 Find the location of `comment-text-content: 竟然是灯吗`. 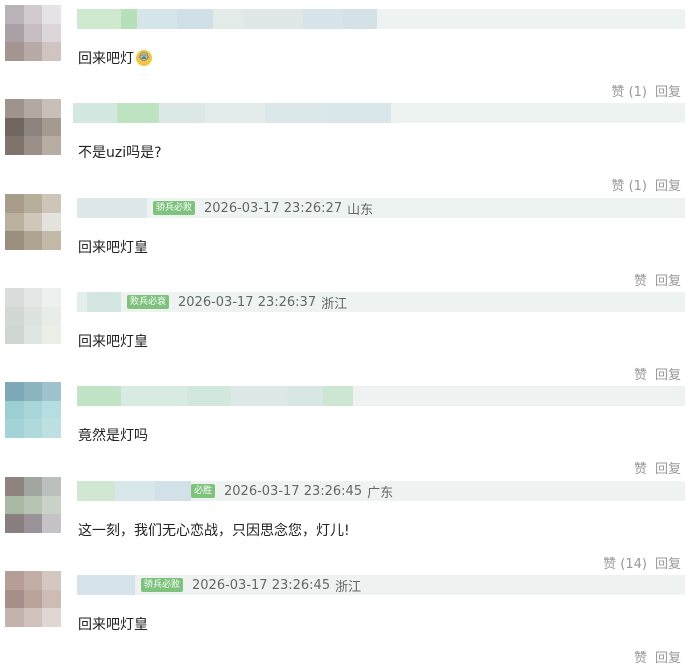

comment-text-content: 竟然是灯吗 is located at coordinates (113, 436).